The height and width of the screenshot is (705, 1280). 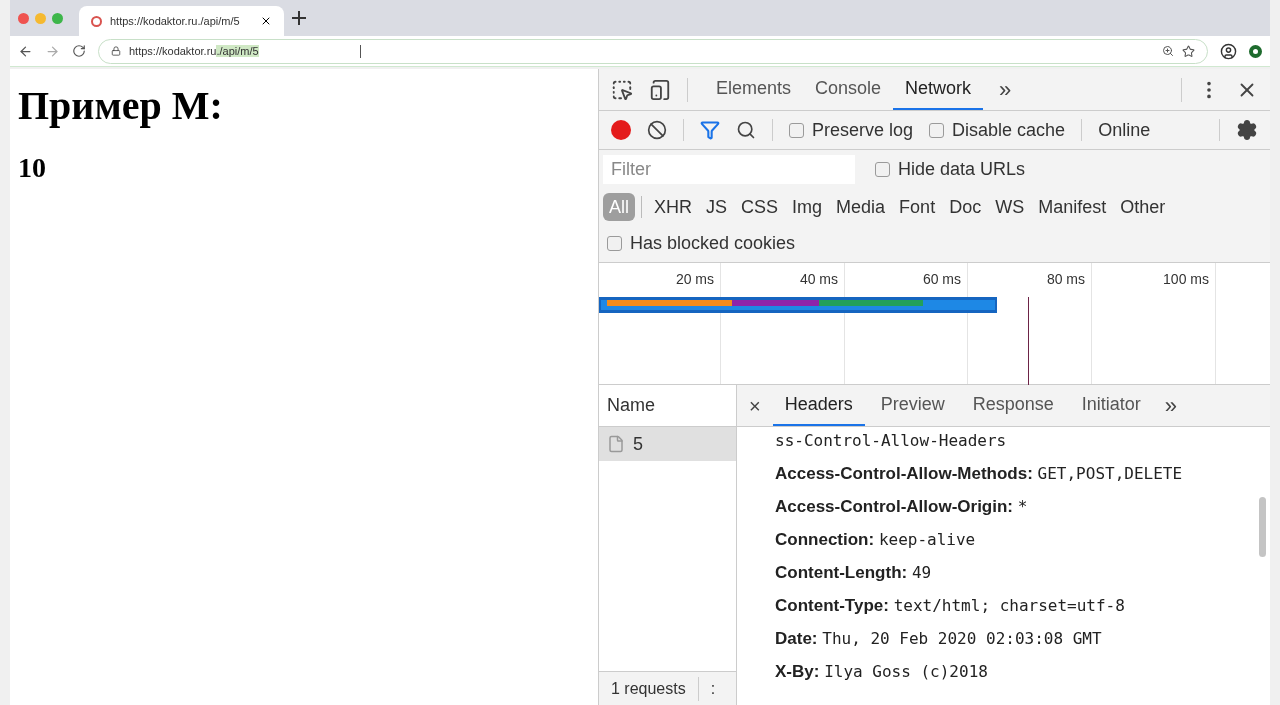 What do you see at coordinates (876, 540) in the screenshot?
I see `header-line: Connection: keep-alive` at bounding box center [876, 540].